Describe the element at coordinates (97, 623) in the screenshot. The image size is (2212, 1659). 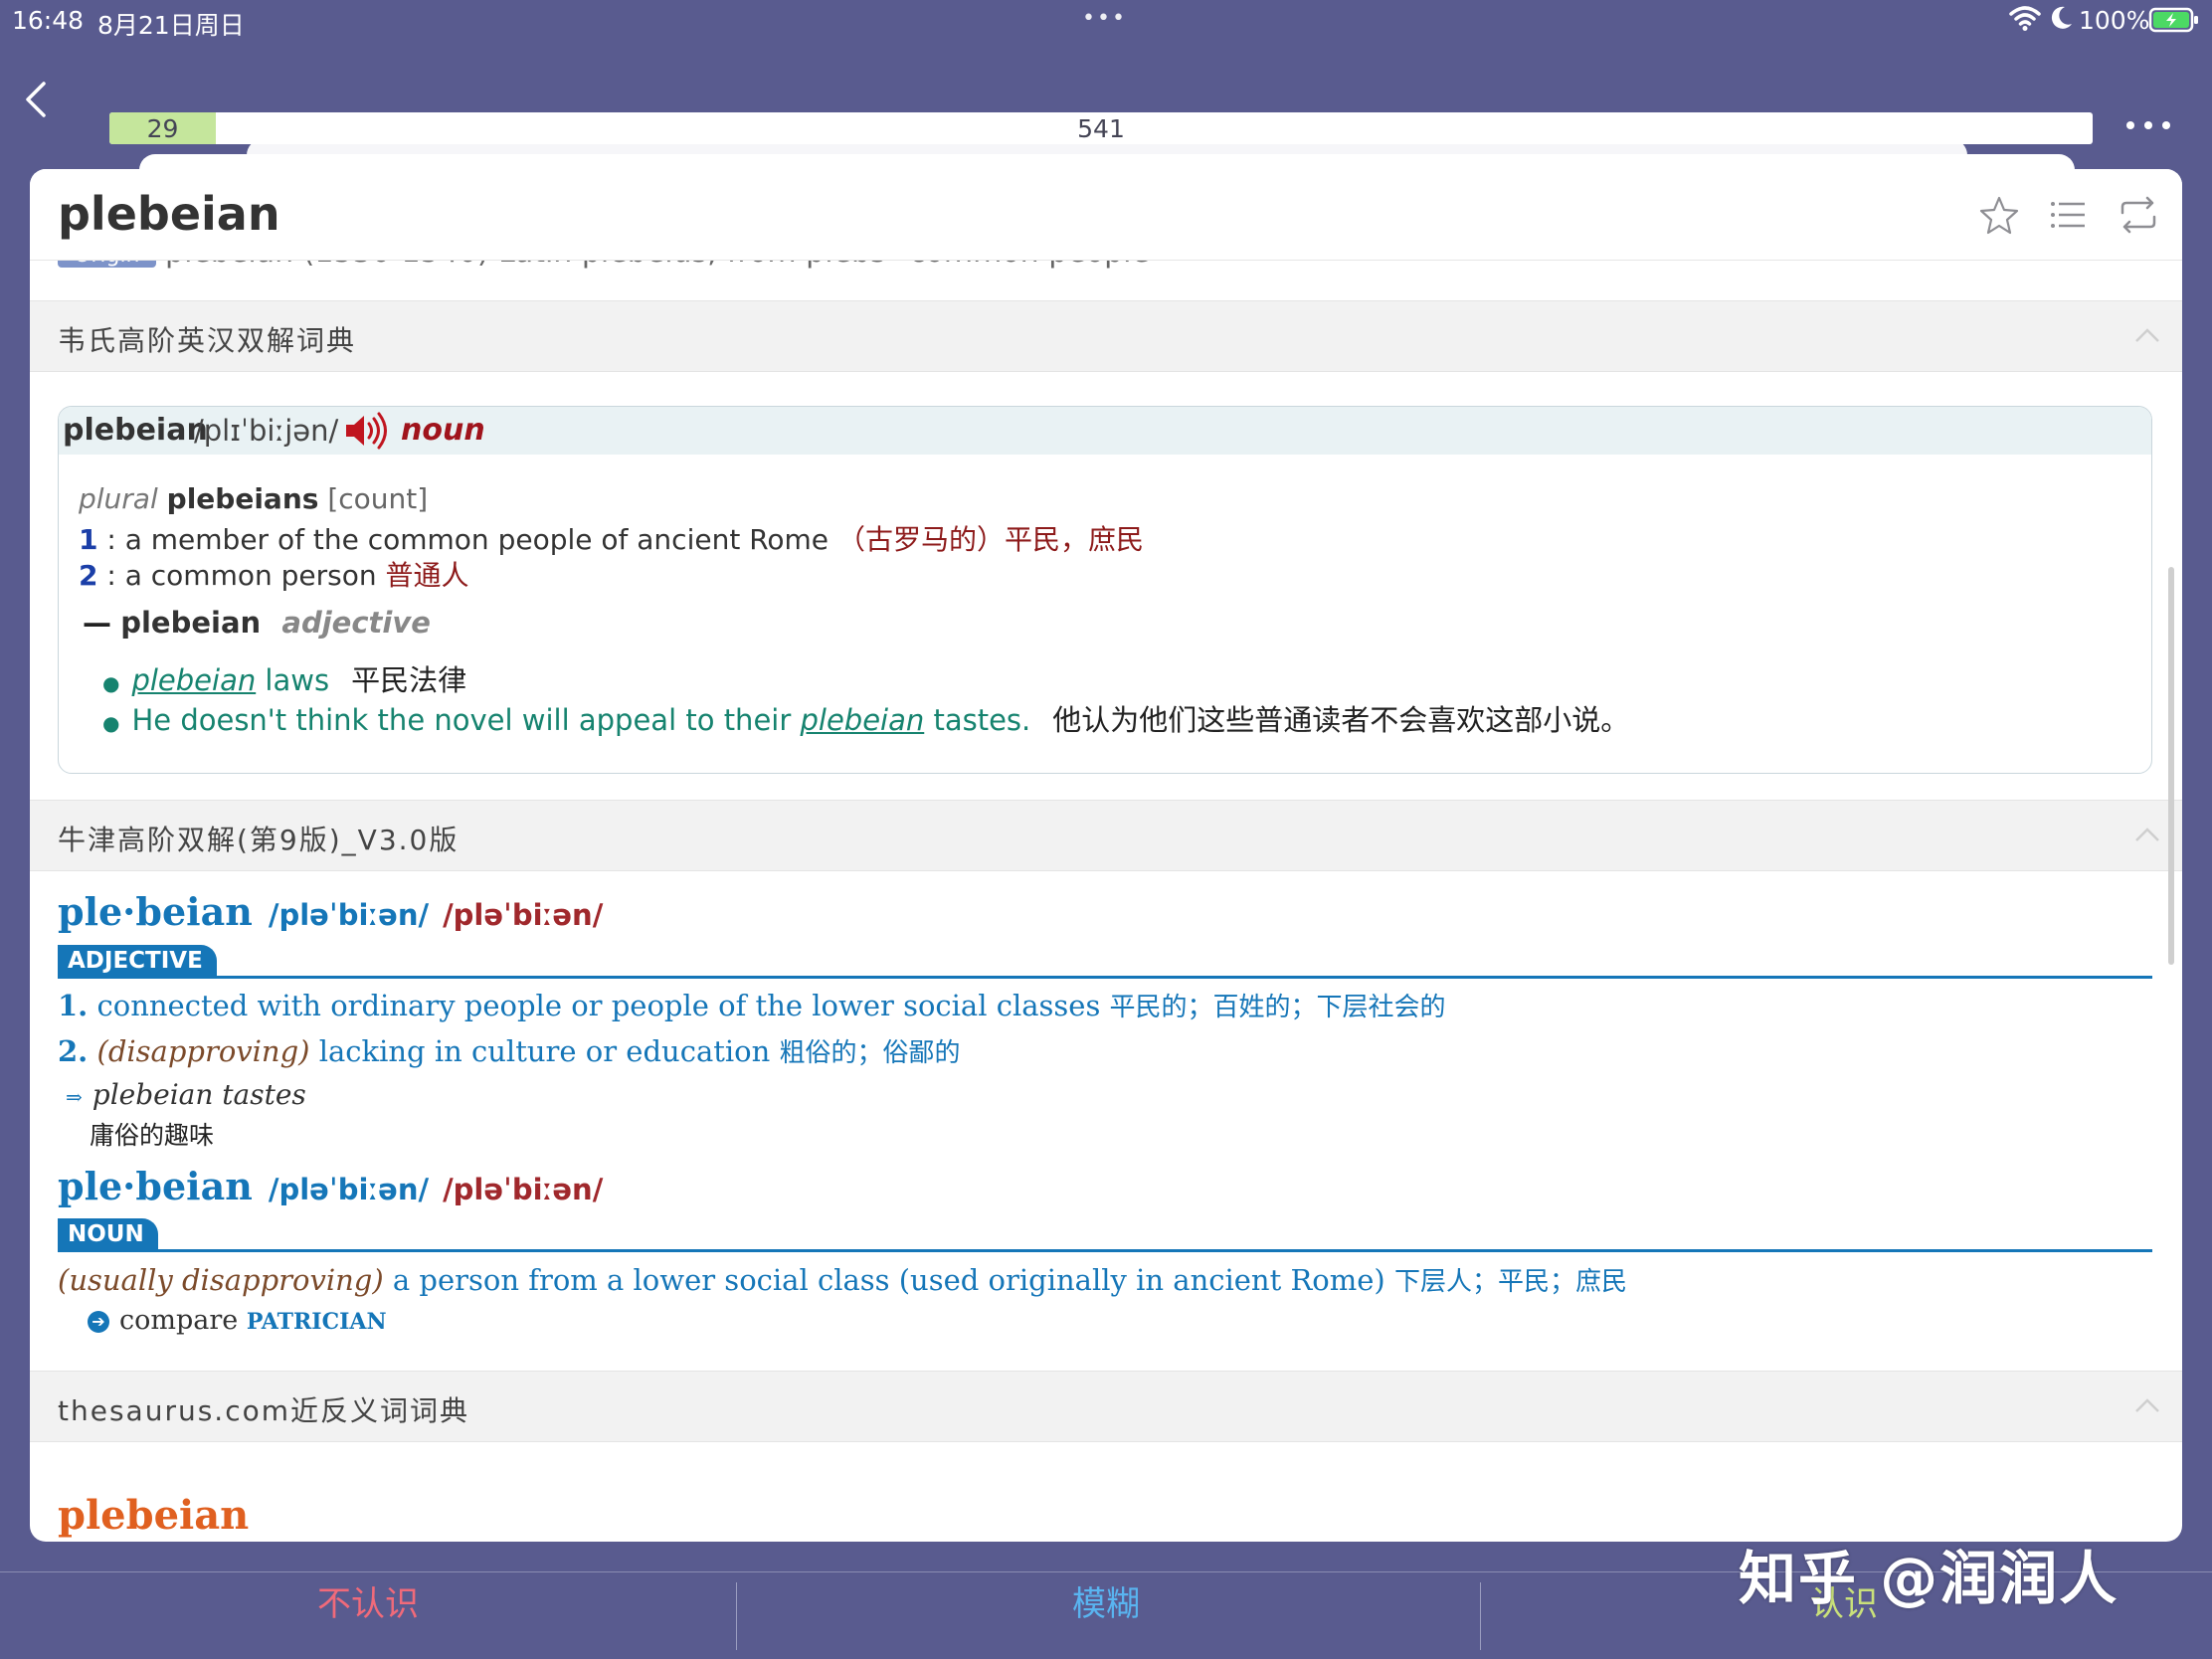
I see `mw-run-on-dash: —` at that location.